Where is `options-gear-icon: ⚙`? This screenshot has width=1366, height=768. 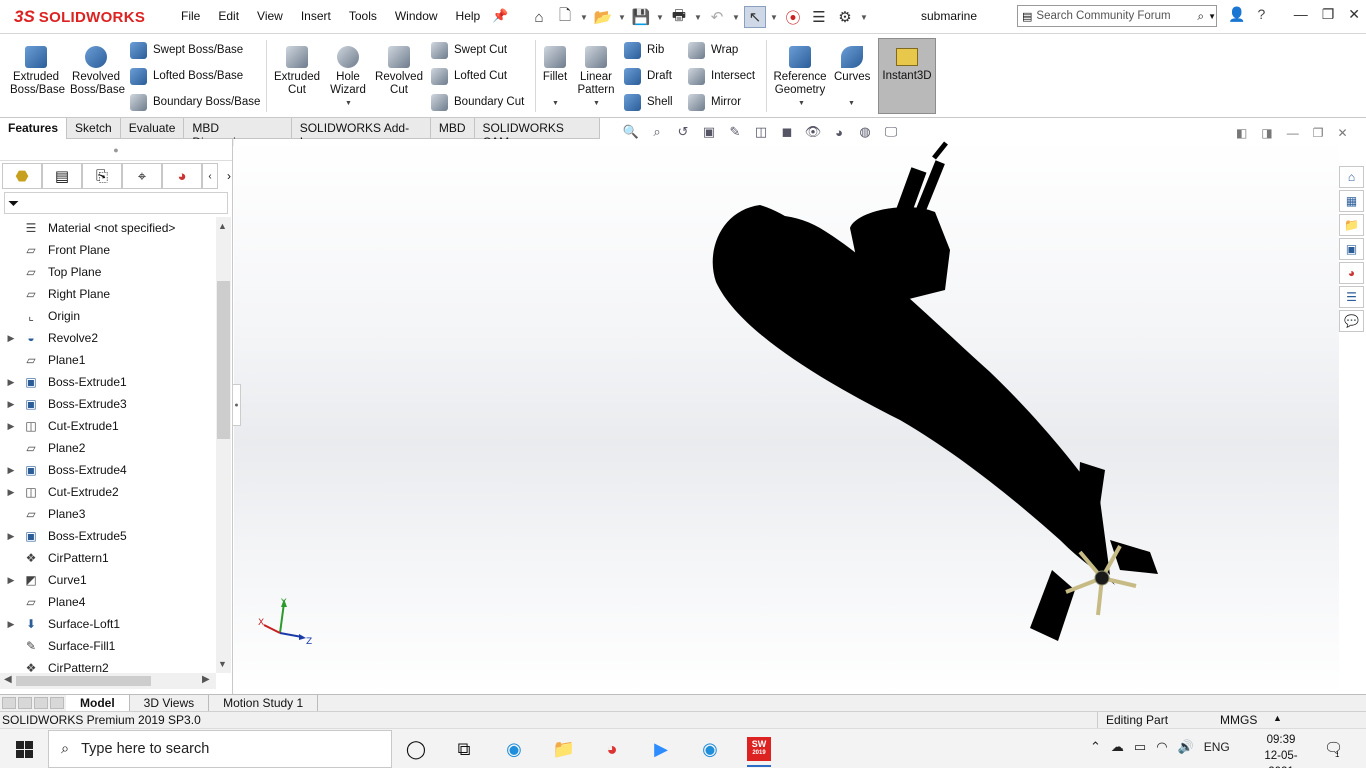 options-gear-icon: ⚙ is located at coordinates (845, 17).